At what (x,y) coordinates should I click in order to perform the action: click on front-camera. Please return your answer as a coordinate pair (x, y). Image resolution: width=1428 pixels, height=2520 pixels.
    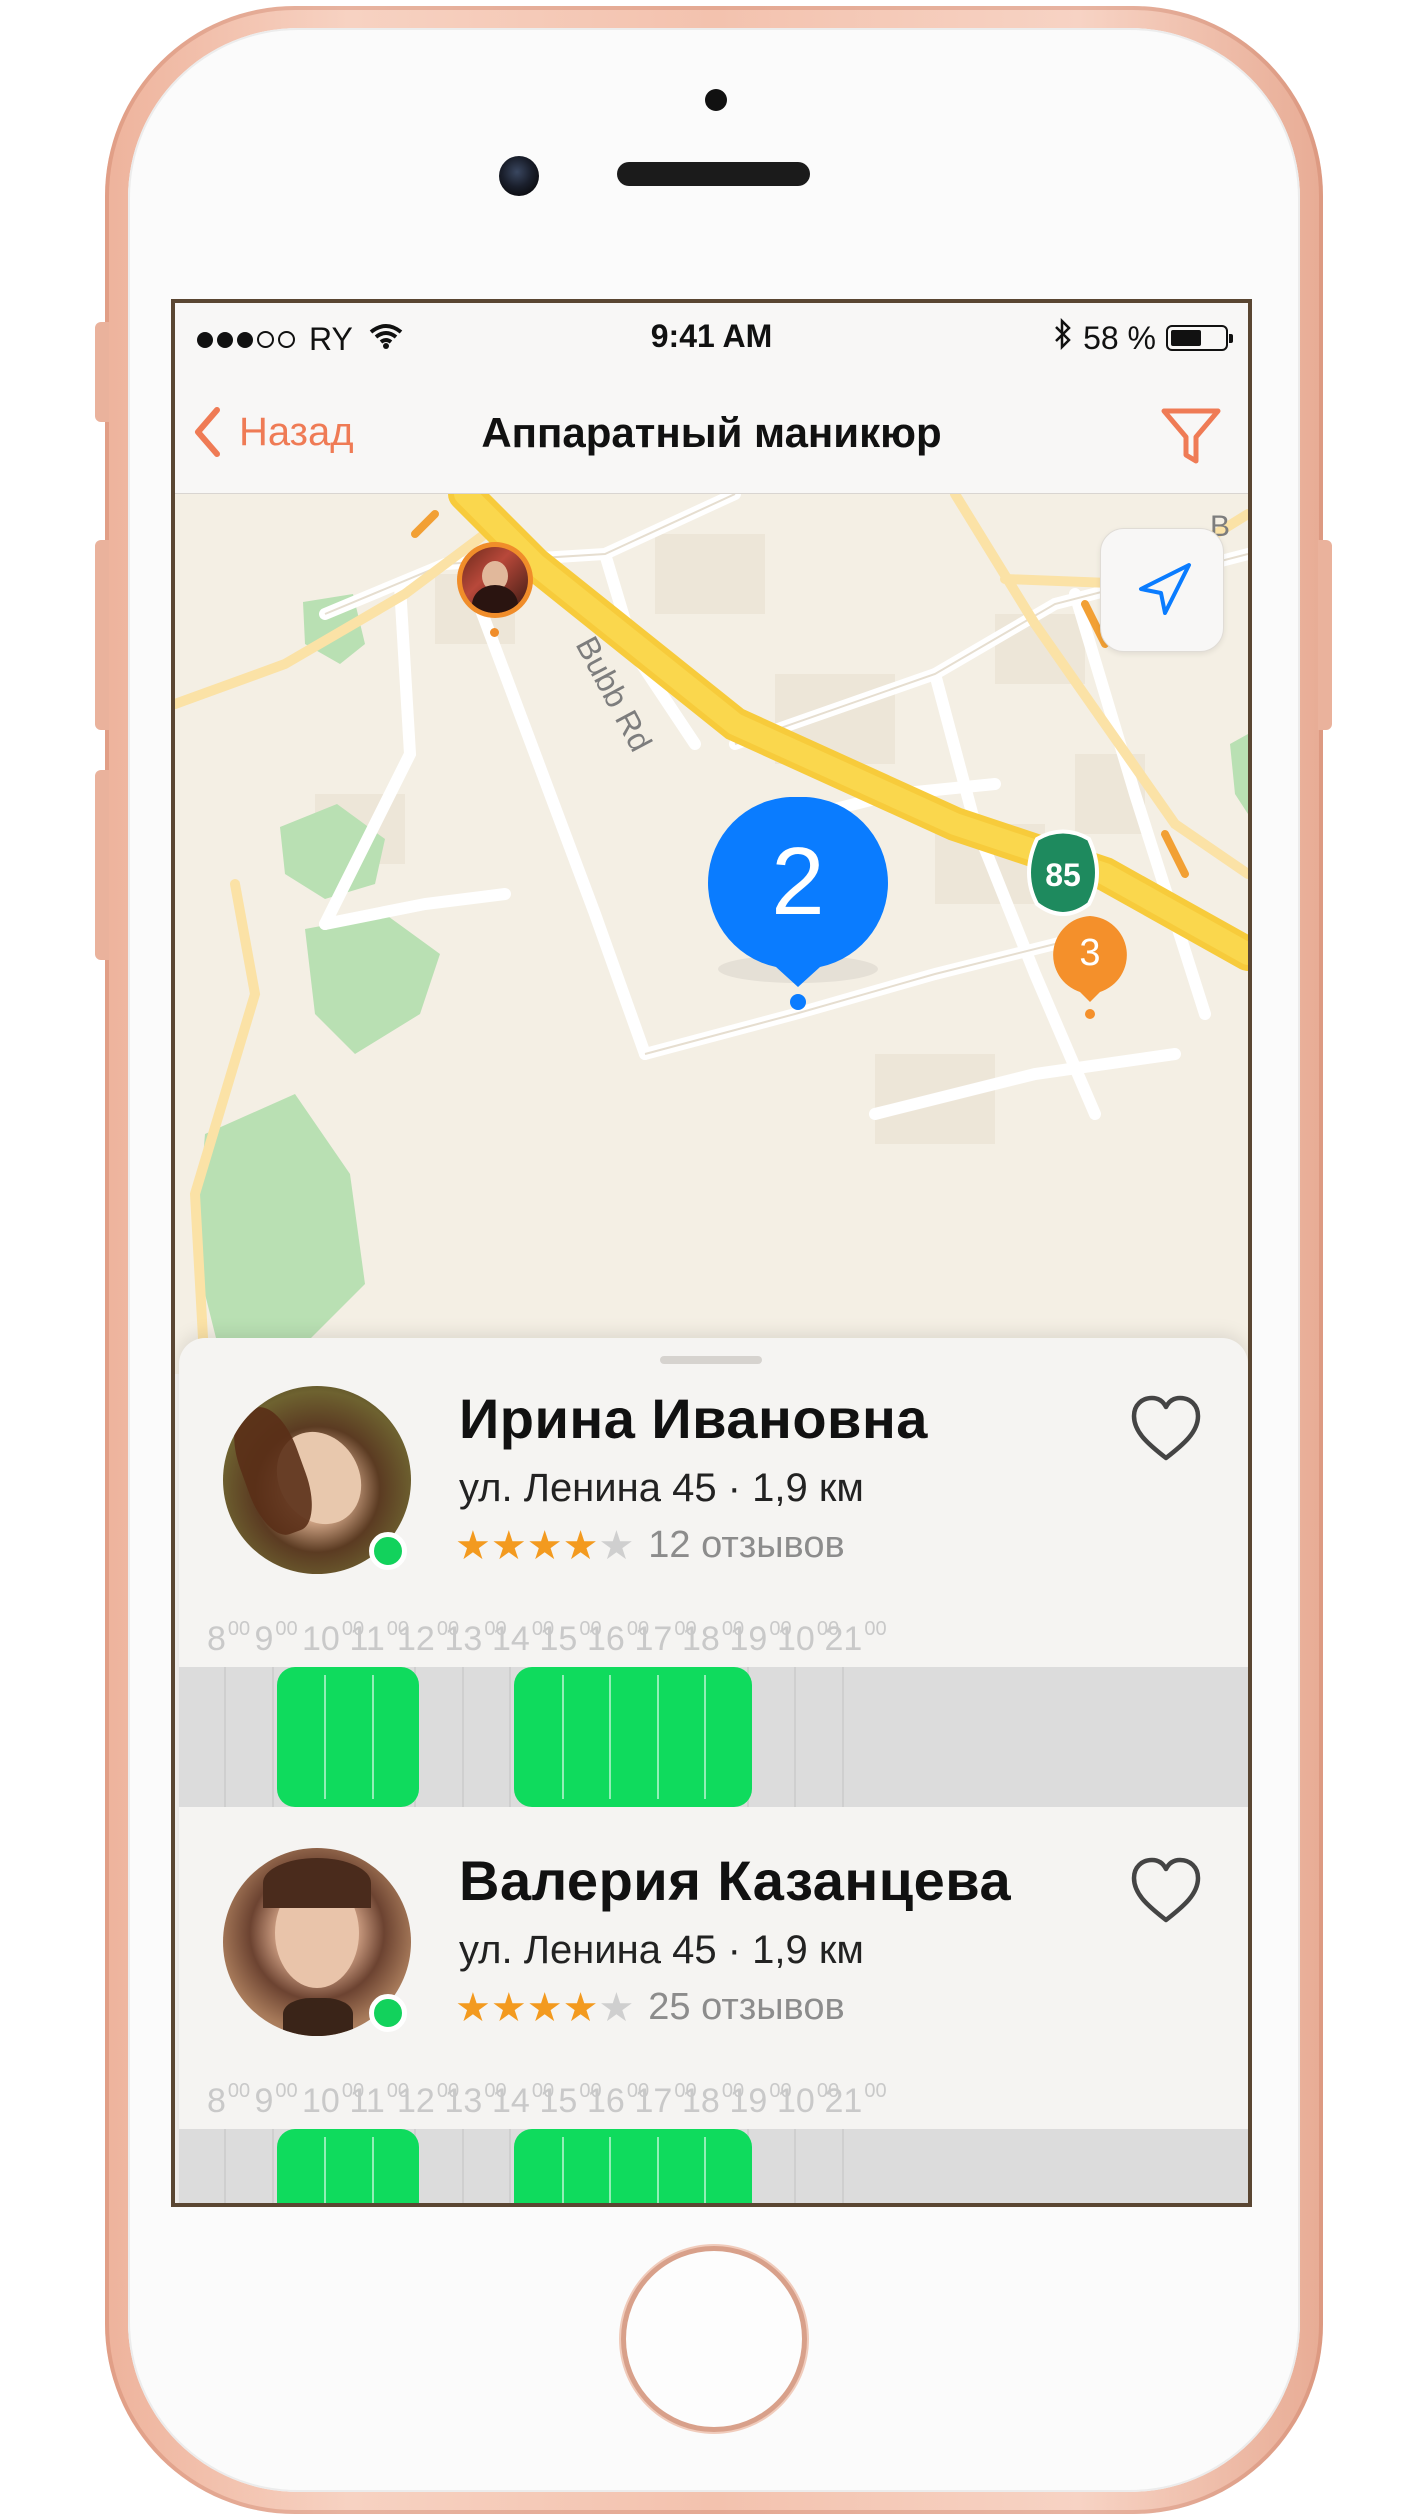
    Looking at the image, I should click on (519, 176).